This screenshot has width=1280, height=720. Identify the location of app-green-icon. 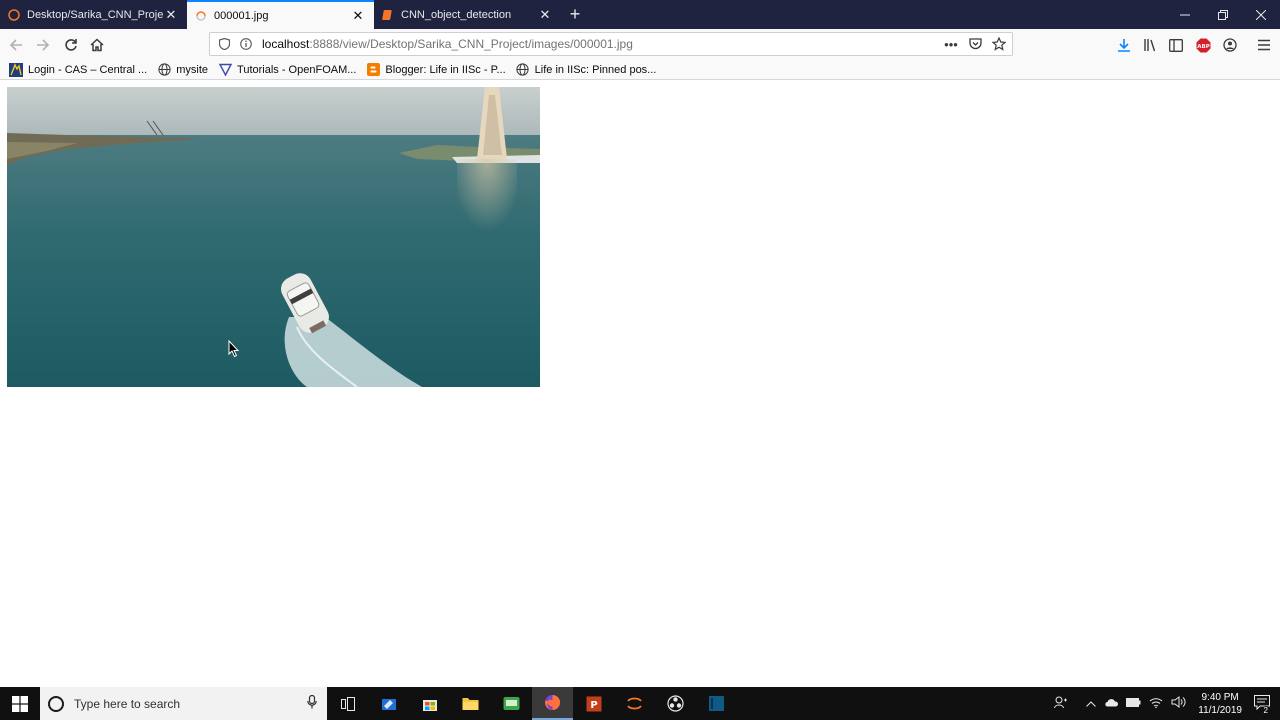
(511, 703).